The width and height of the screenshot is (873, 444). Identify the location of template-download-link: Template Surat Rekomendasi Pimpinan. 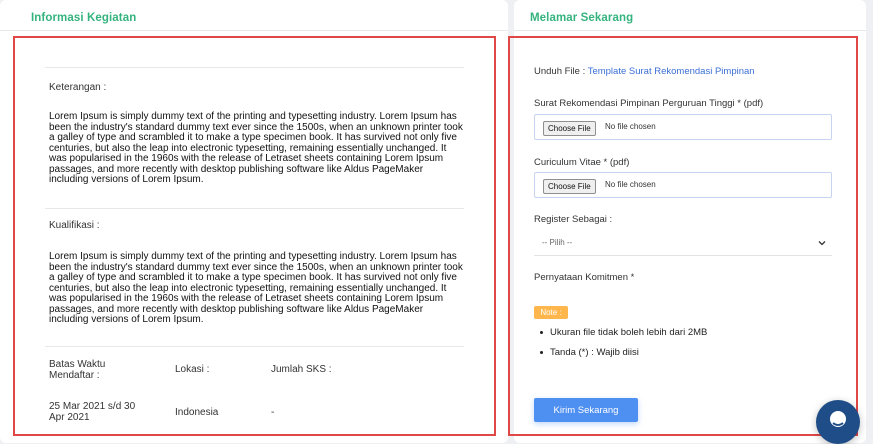
(671, 71).